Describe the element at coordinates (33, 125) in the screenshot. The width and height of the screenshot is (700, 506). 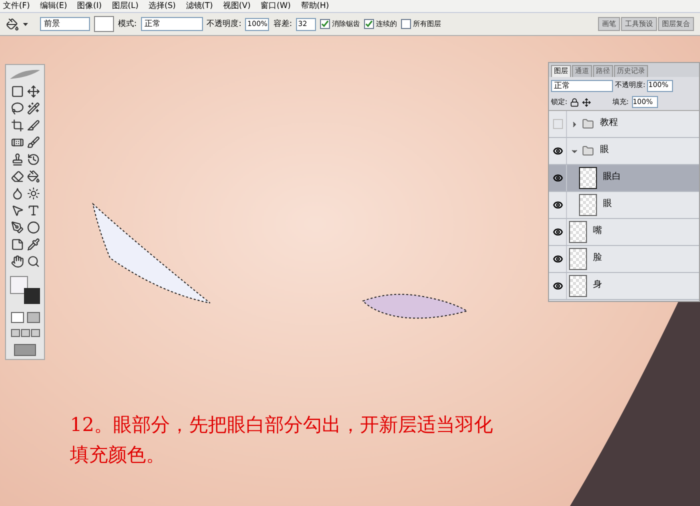
I see `knife-icon` at that location.